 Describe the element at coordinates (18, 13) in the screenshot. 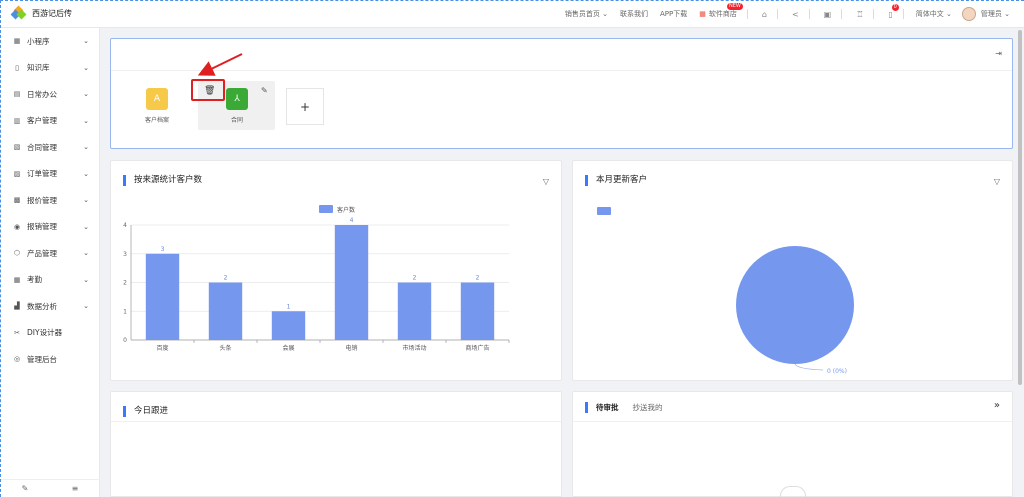

I see `logo-icon` at that location.